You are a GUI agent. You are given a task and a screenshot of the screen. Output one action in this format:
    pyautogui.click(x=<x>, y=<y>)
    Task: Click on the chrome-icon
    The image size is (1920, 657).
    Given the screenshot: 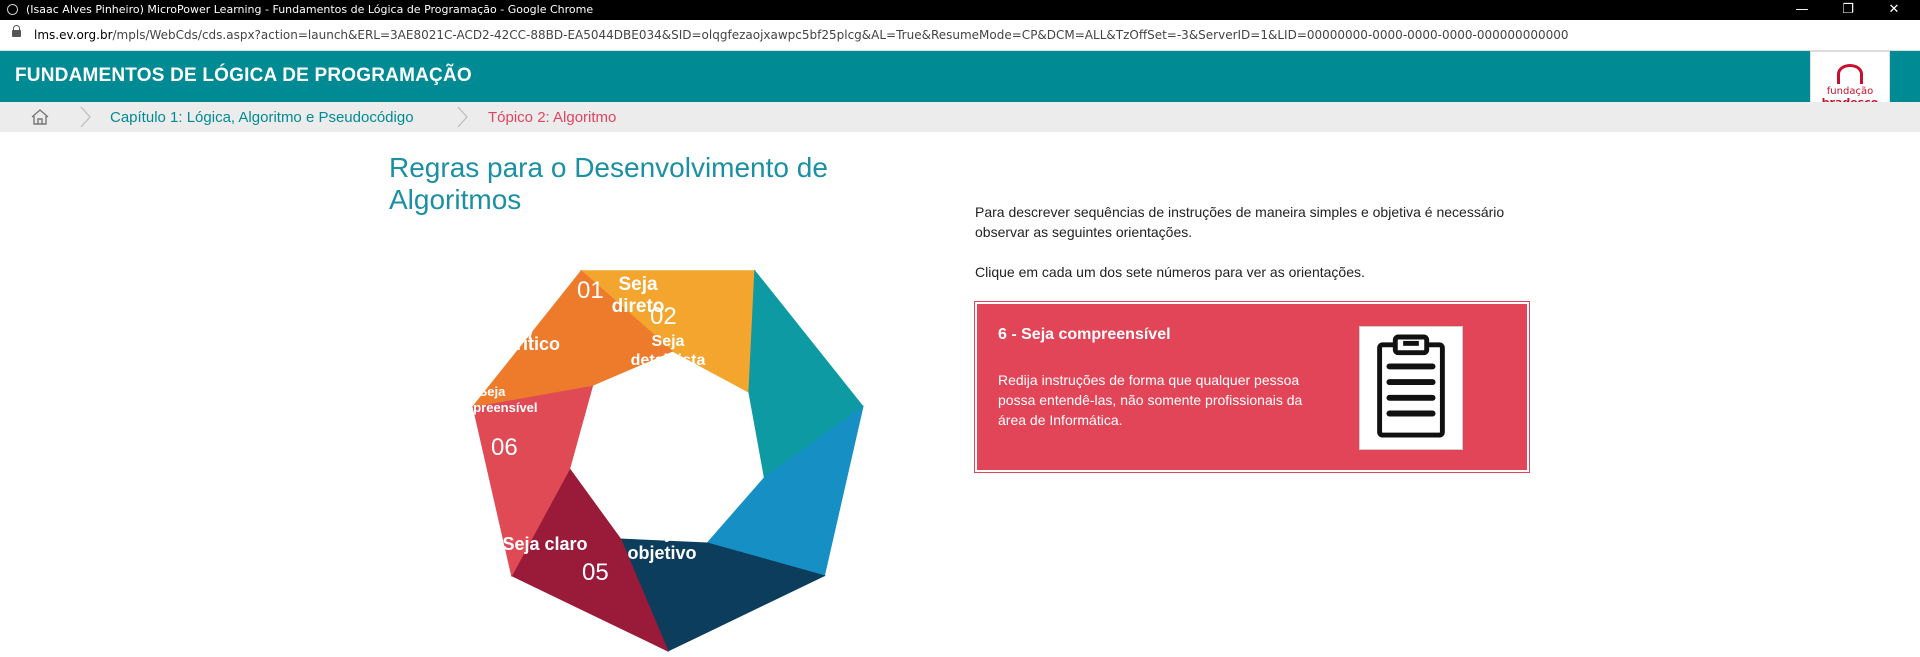 What is the action you would take?
    pyautogui.click(x=12, y=9)
    